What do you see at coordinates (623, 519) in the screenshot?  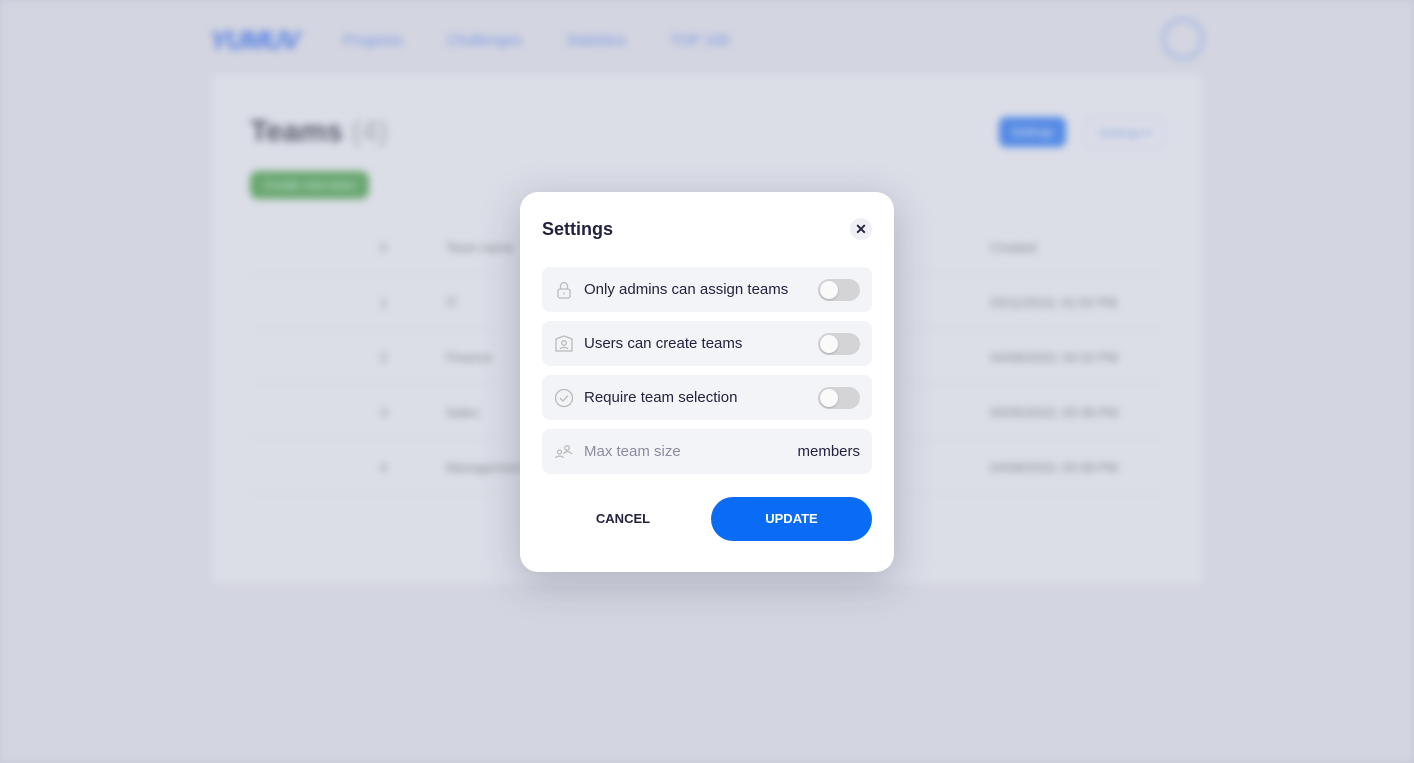 I see `cancel-button: CANCEL` at bounding box center [623, 519].